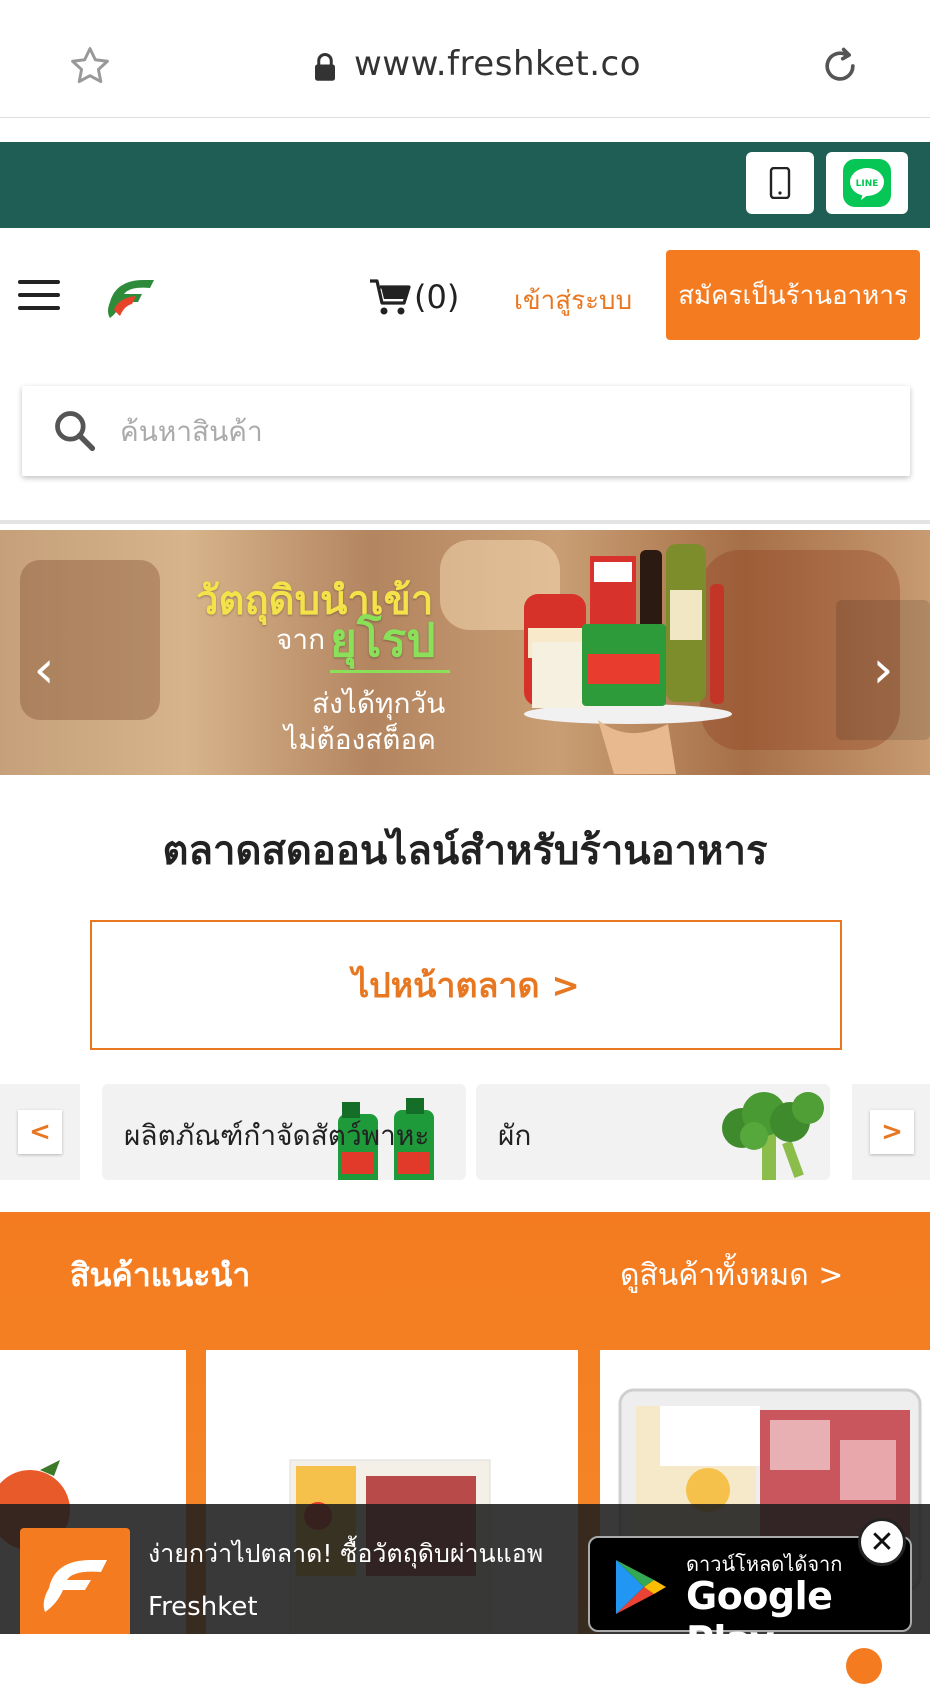 This screenshot has height=1684, width=930. I want to click on cart-button: (0), so click(413, 297).